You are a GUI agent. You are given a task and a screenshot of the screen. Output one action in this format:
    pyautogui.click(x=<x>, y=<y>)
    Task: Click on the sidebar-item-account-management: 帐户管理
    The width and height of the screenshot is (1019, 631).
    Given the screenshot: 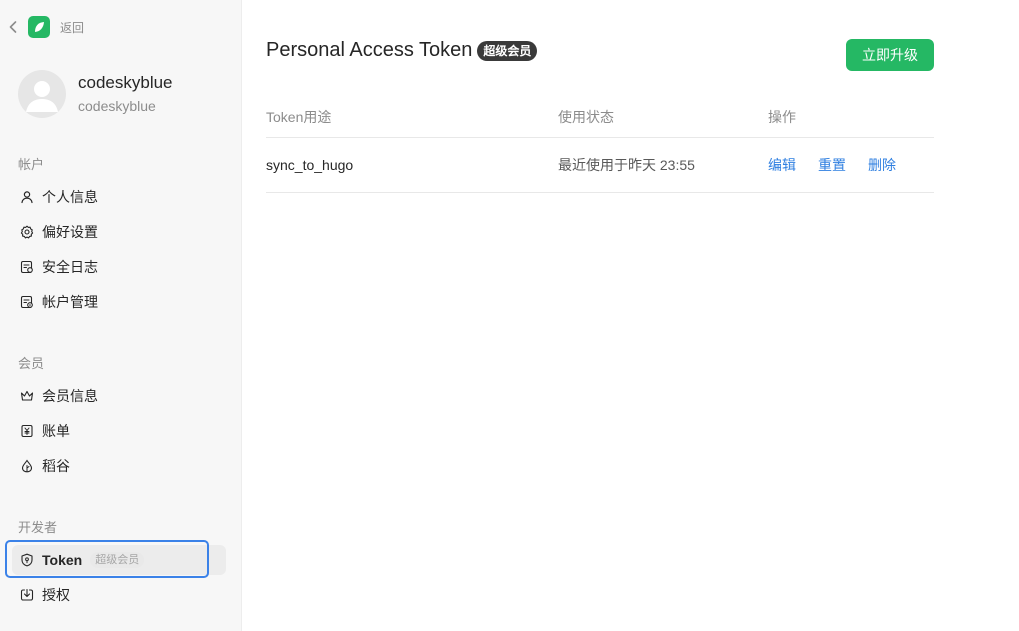 What is the action you would take?
    pyautogui.click(x=119, y=302)
    